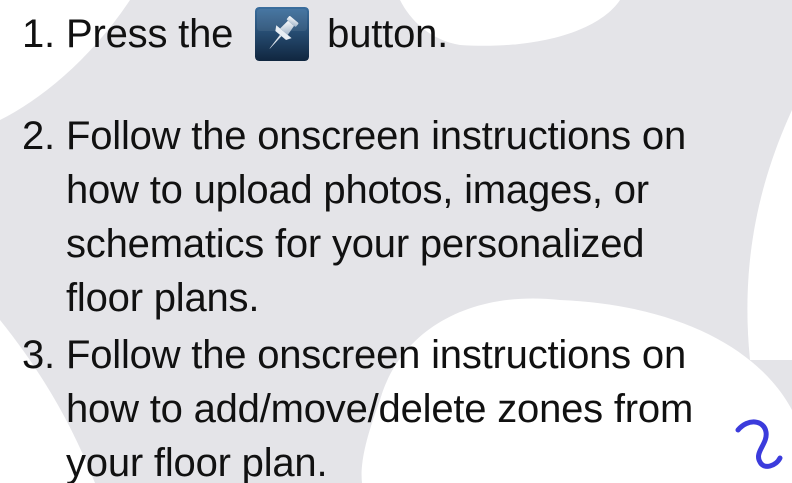  What do you see at coordinates (376, 355) in the screenshot?
I see `step-3-text-1: Follow the onscreen instructions on` at bounding box center [376, 355].